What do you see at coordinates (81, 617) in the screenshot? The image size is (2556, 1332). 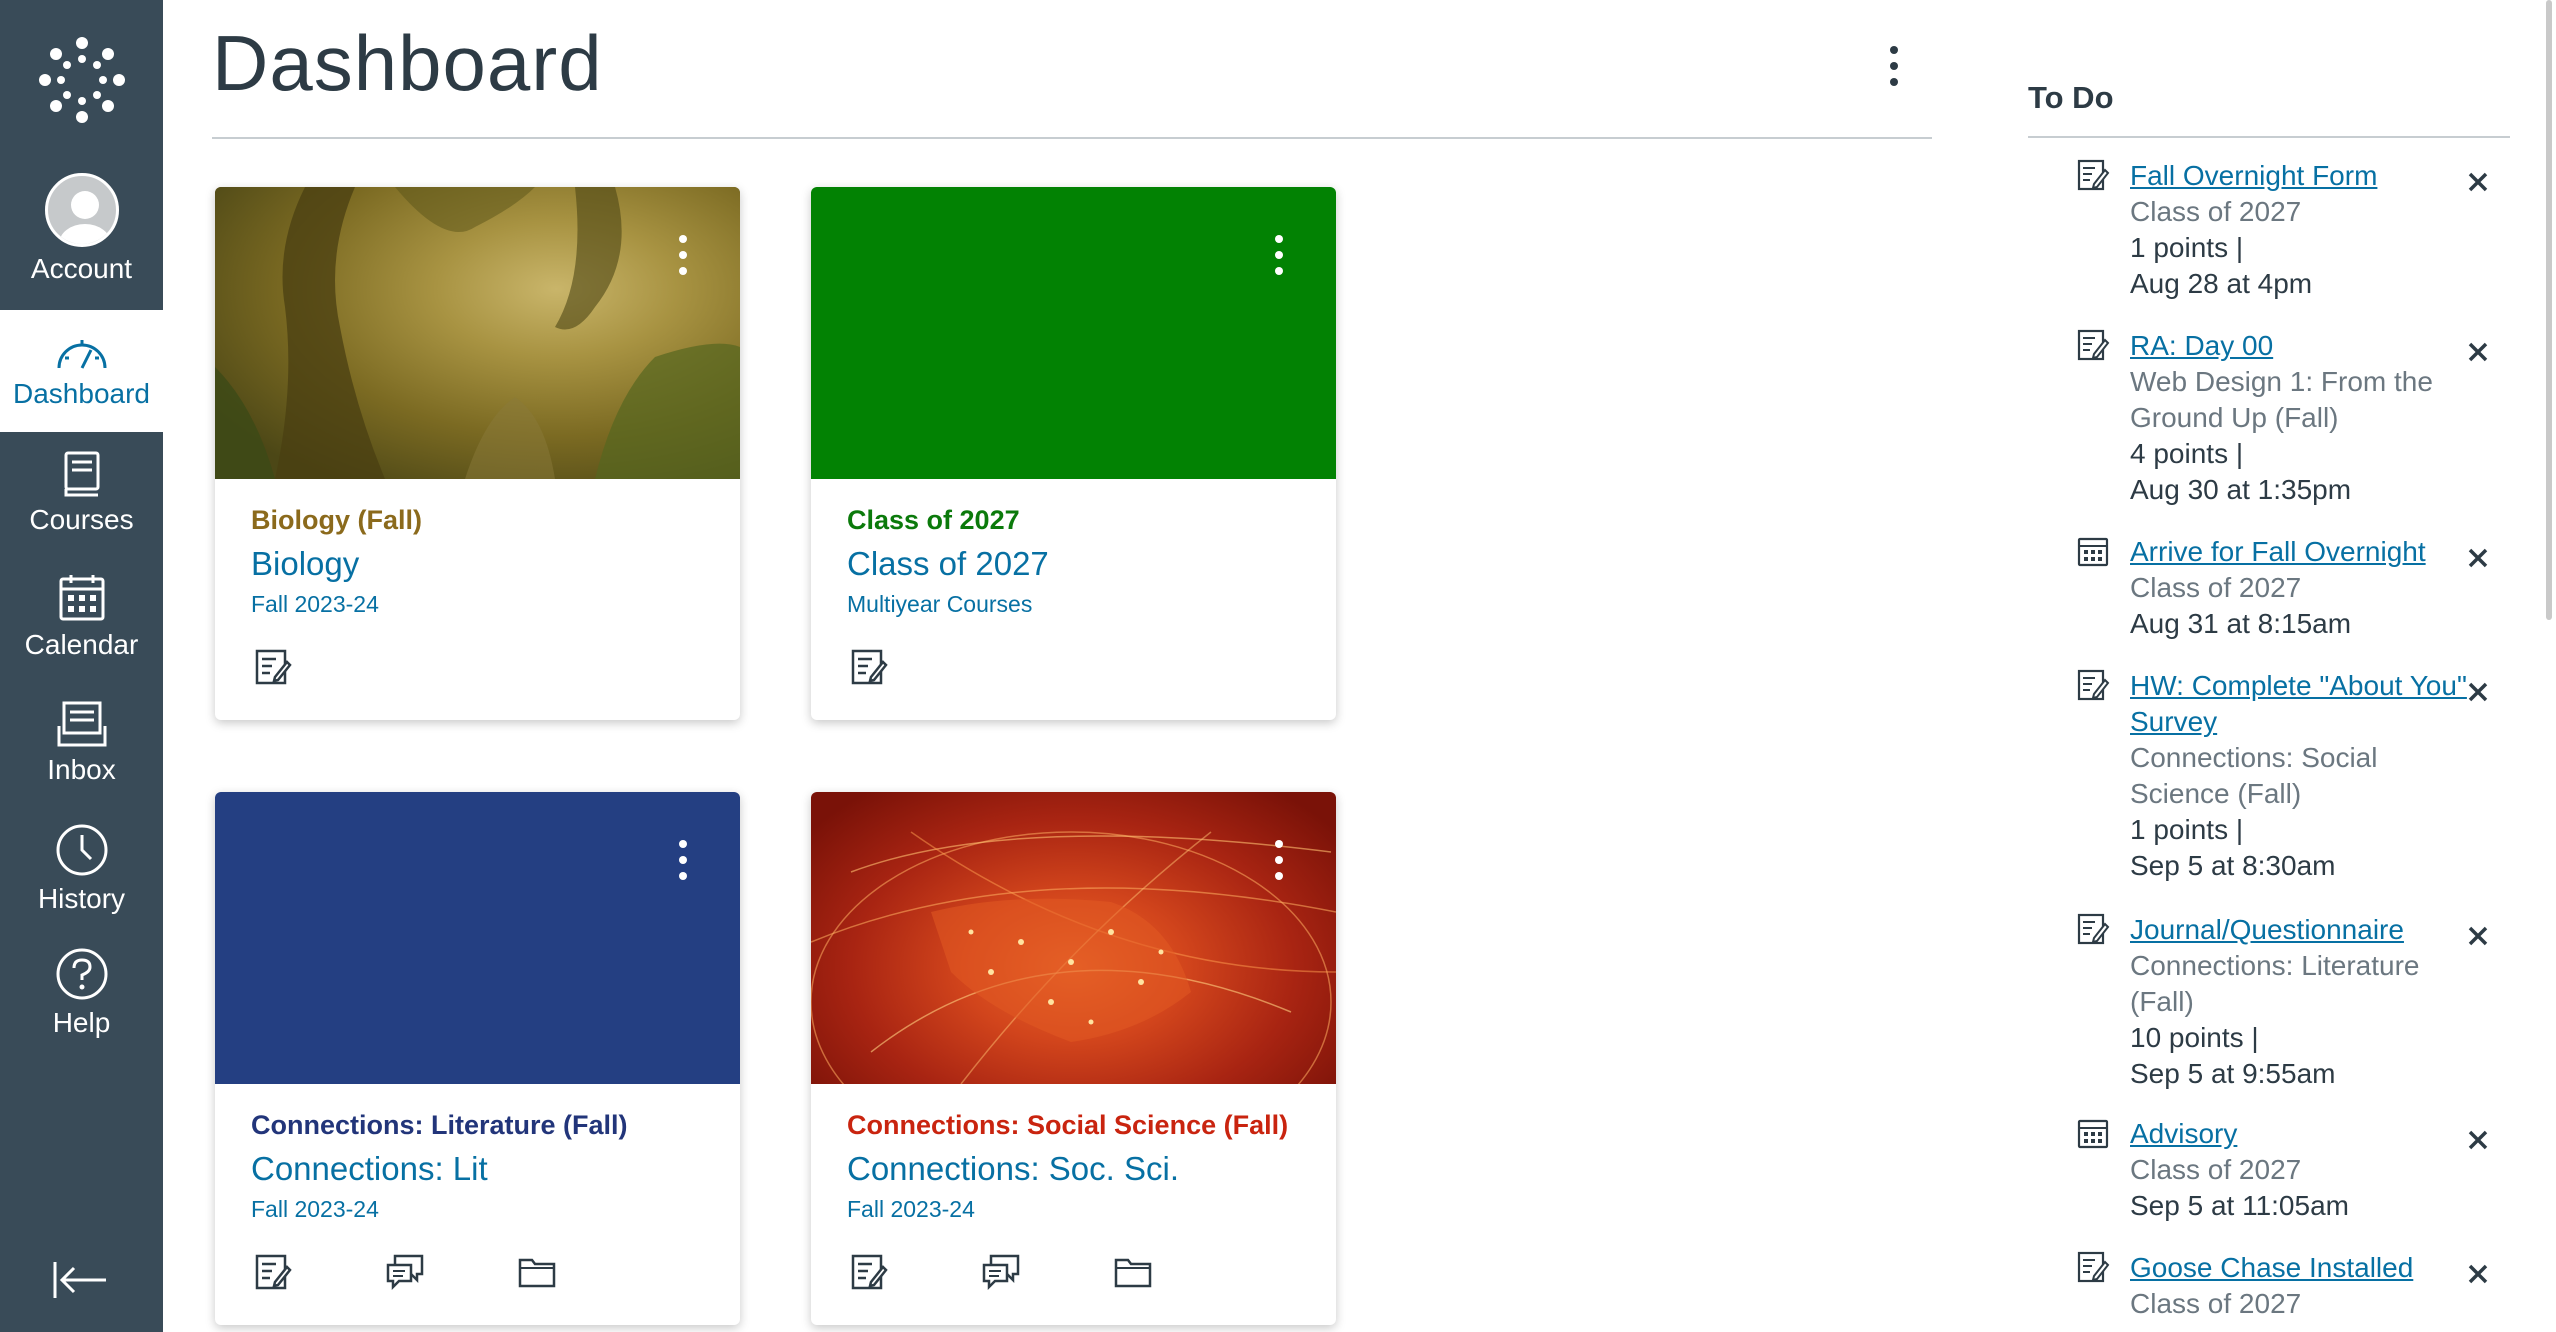 I see `nav-item-calendar: Calendar` at bounding box center [81, 617].